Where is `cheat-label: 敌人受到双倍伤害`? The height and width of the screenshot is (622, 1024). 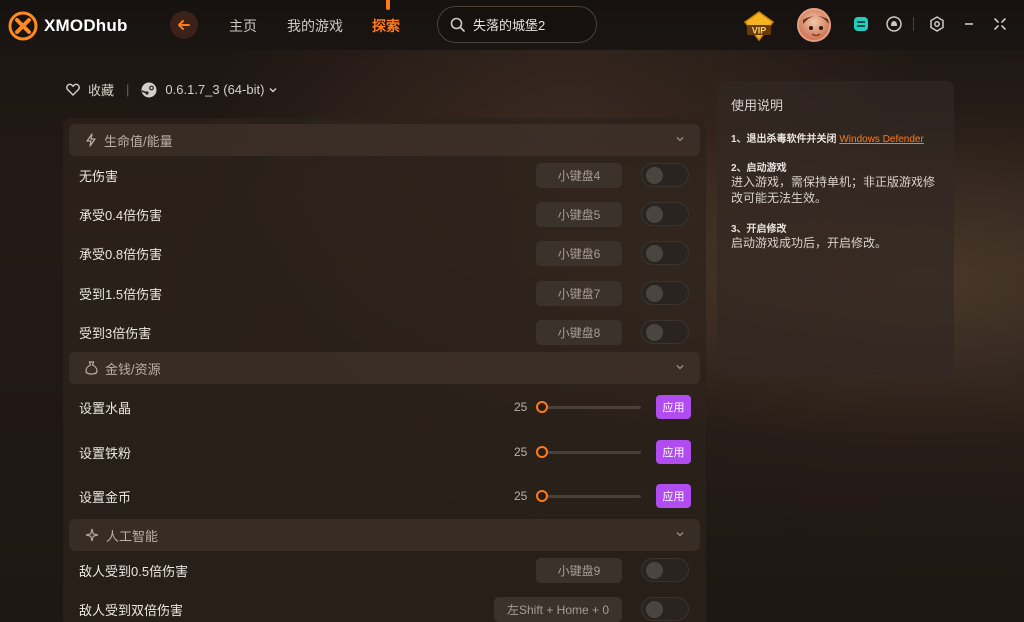 cheat-label: 敌人受到双倍伤害 is located at coordinates (131, 610).